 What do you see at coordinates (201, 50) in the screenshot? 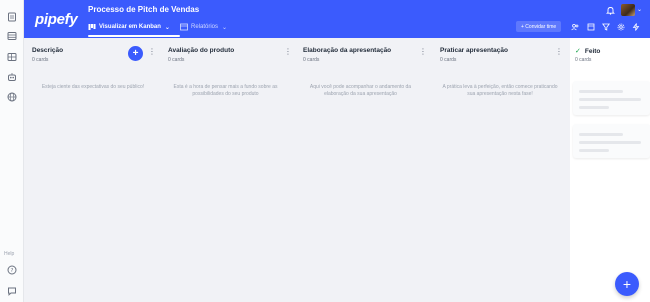
I see `phase-title: Avaliação do produto` at bounding box center [201, 50].